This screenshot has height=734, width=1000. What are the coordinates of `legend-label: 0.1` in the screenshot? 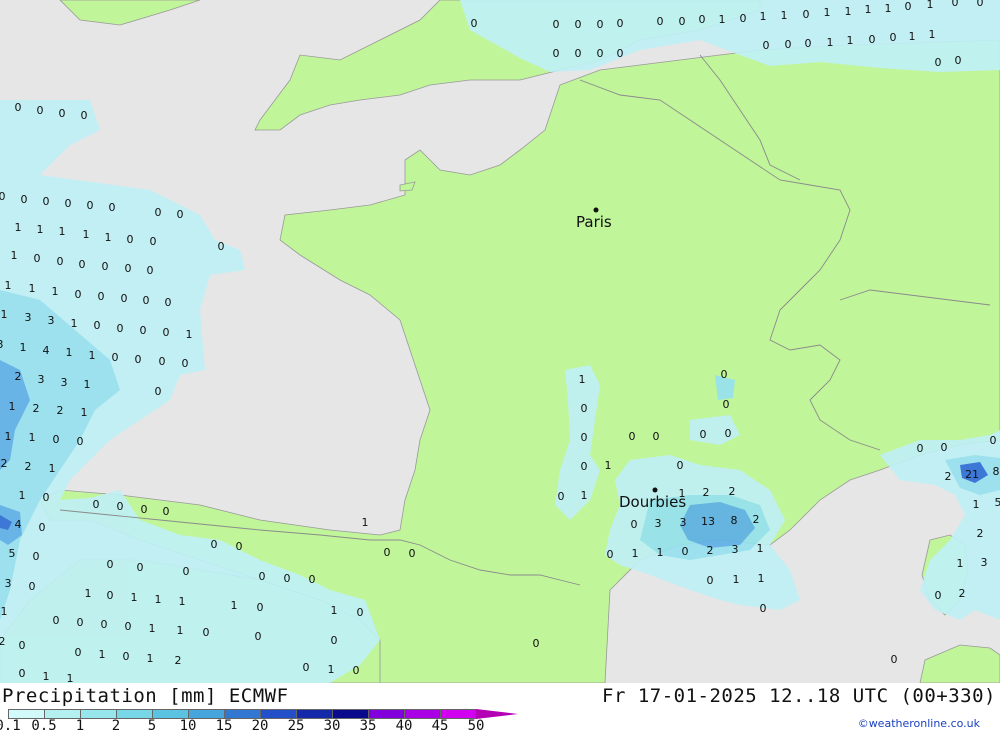 It's located at (10, 726).